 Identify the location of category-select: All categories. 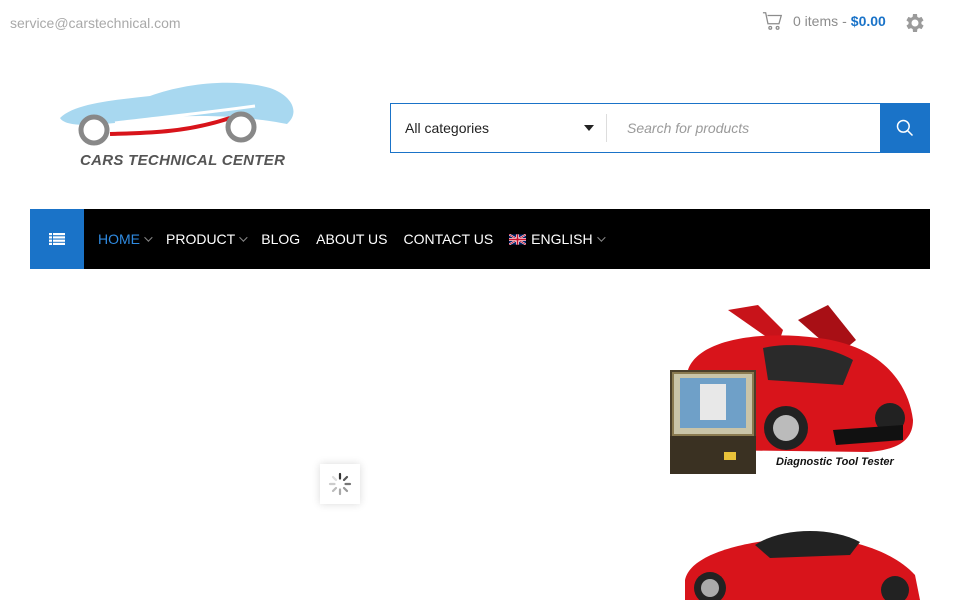
(498, 128).